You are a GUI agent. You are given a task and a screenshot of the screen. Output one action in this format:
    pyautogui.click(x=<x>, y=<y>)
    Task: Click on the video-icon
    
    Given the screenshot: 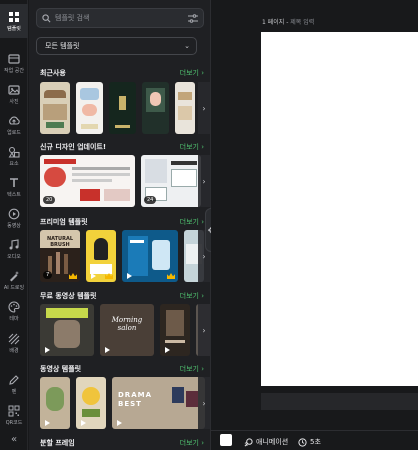 What is the action you would take?
    pyautogui.click(x=14, y=213)
    